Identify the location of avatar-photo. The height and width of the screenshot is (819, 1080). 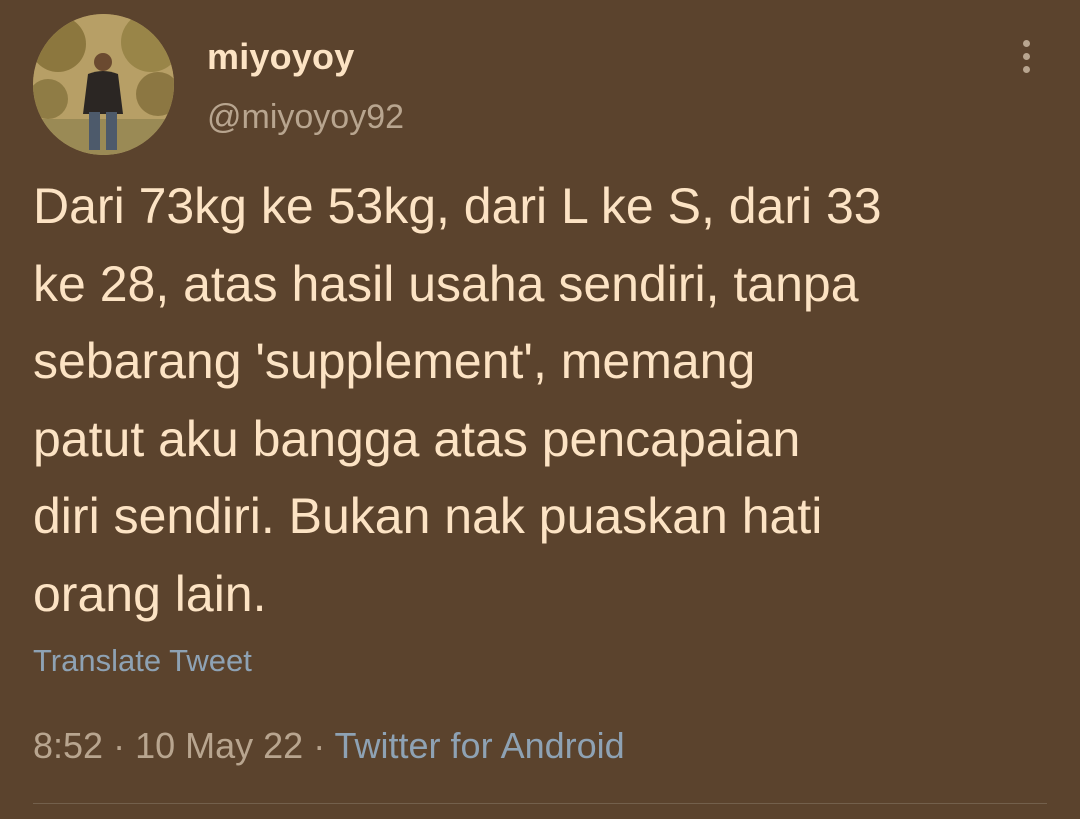
(103, 84).